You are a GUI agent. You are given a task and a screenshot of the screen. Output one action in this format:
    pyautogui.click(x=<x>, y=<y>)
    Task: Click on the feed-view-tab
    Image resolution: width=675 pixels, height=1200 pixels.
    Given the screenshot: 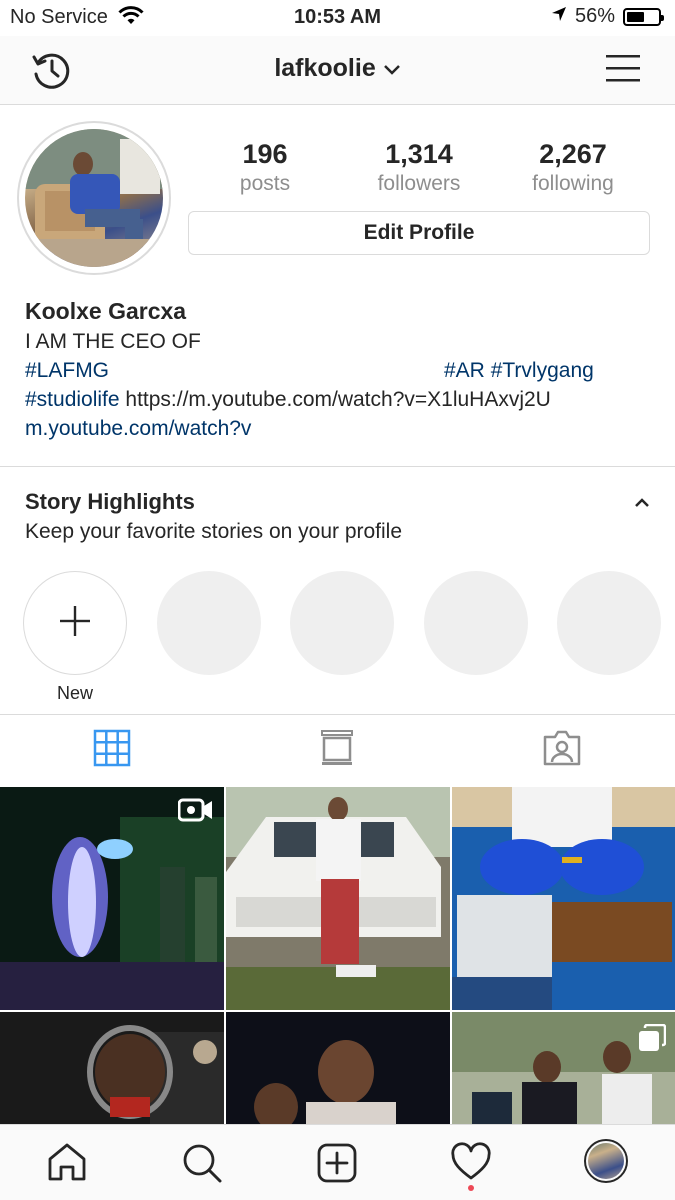 What is the action you would take?
    pyautogui.click(x=337, y=750)
    